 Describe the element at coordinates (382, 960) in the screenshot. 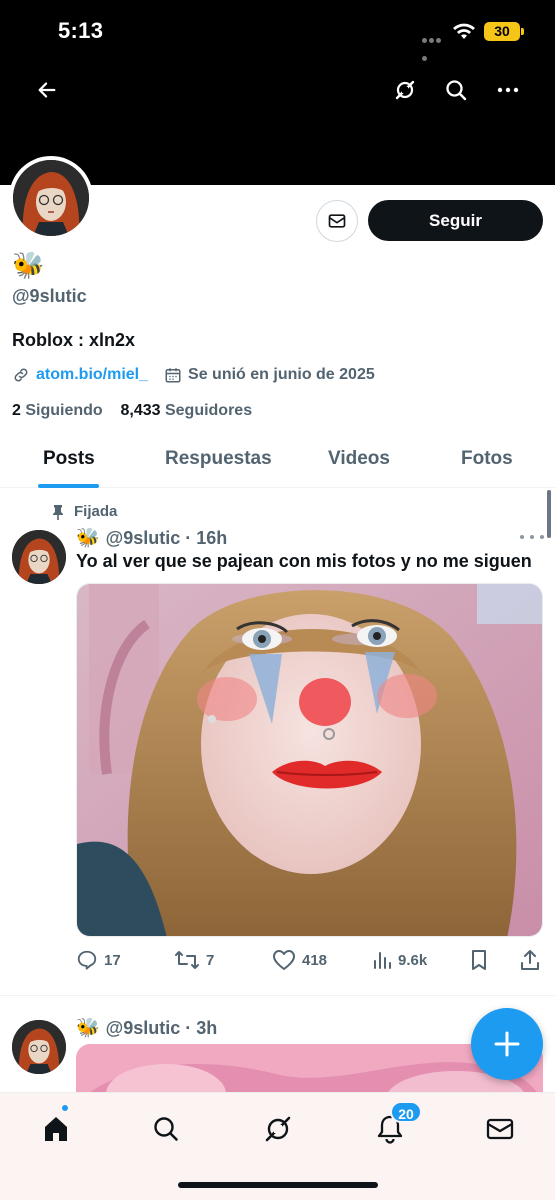

I see `views-icon` at that location.